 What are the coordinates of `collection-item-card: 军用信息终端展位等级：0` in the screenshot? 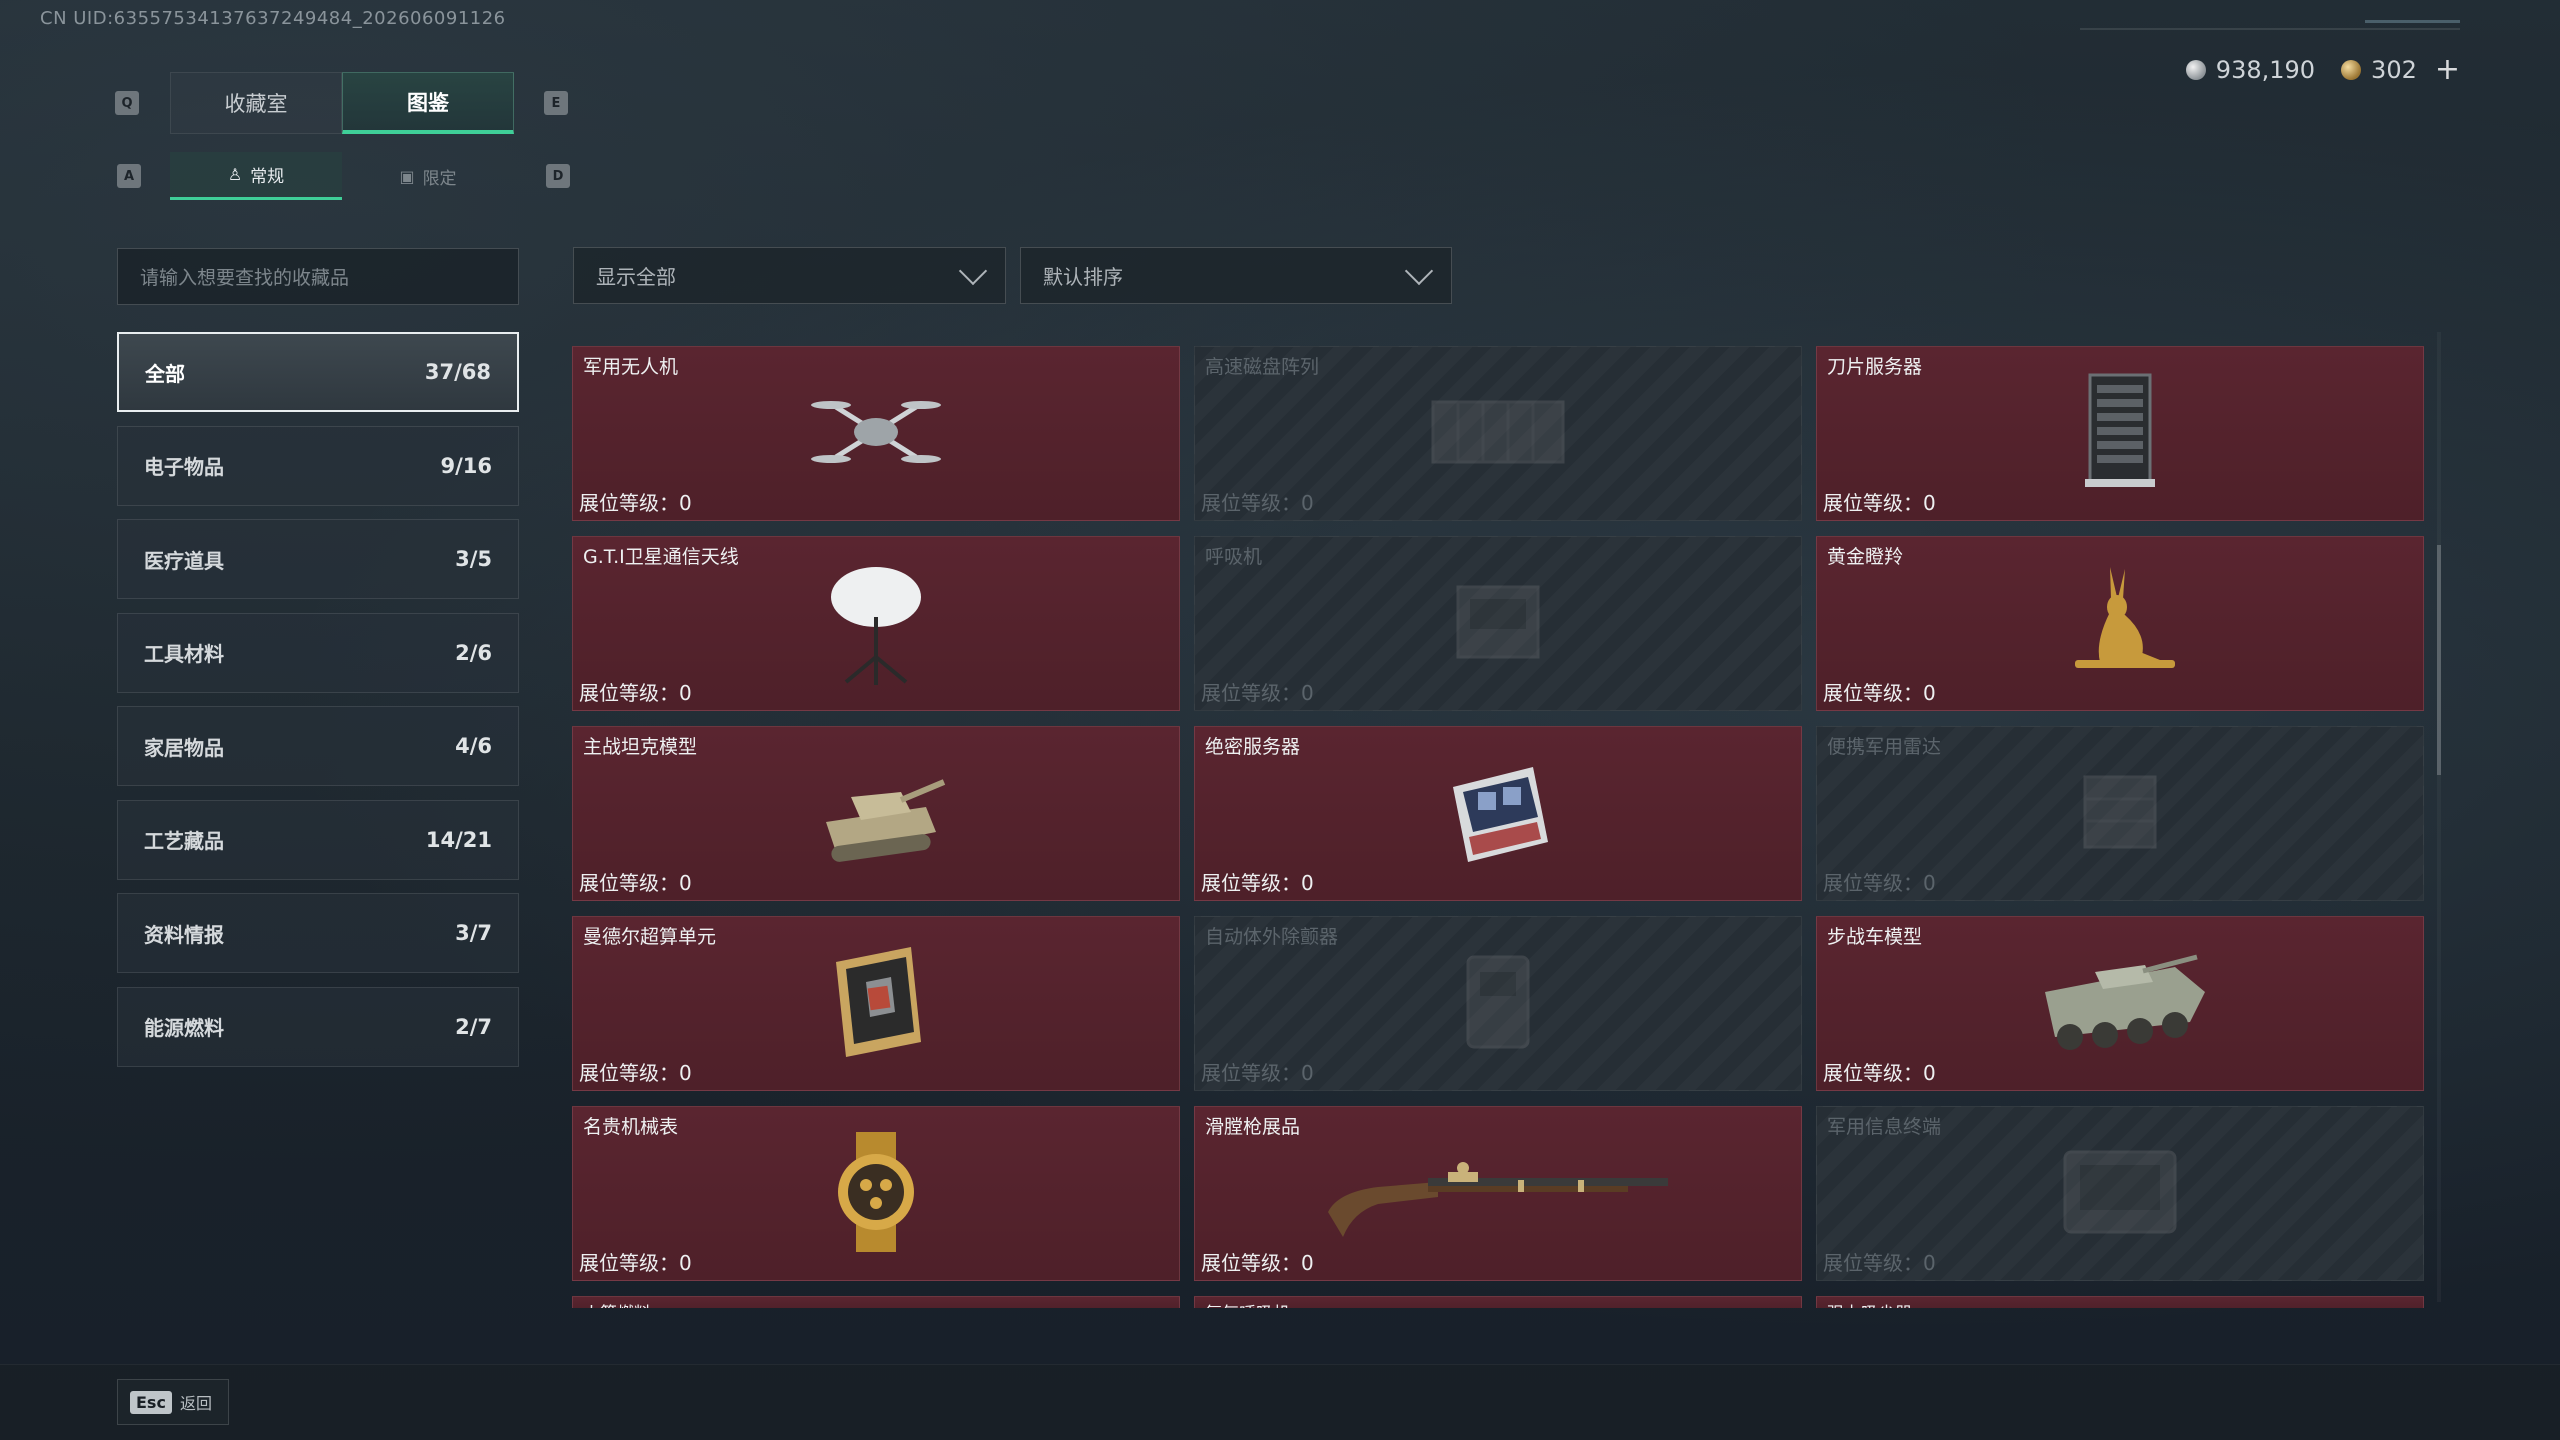 It's located at (2120, 1193).